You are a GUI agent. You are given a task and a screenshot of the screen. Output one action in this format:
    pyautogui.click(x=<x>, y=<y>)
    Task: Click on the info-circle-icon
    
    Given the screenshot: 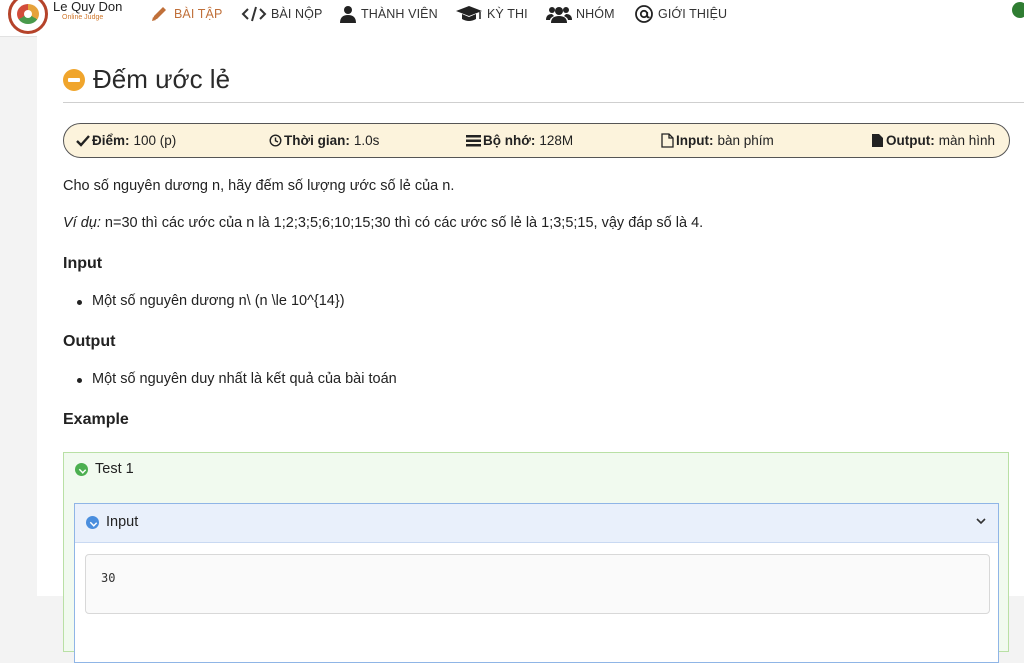 What is the action you would take?
    pyautogui.click(x=92, y=522)
    